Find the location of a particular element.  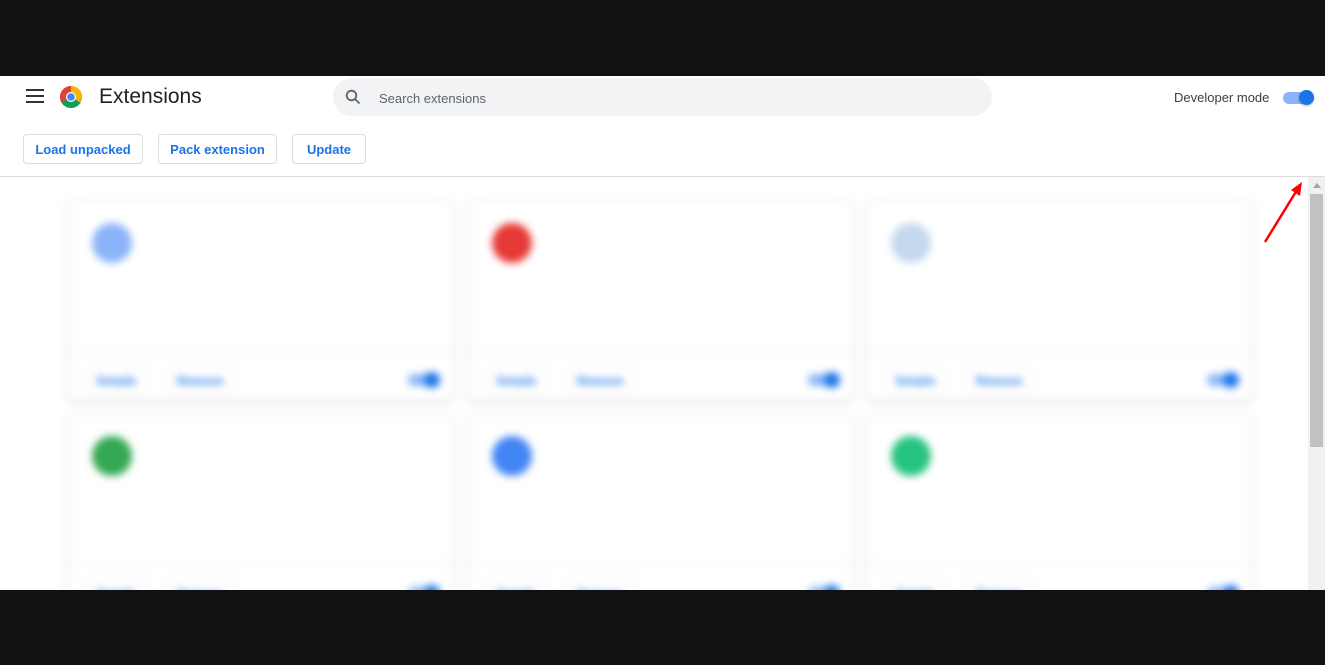

search-icon is located at coordinates (353, 97).